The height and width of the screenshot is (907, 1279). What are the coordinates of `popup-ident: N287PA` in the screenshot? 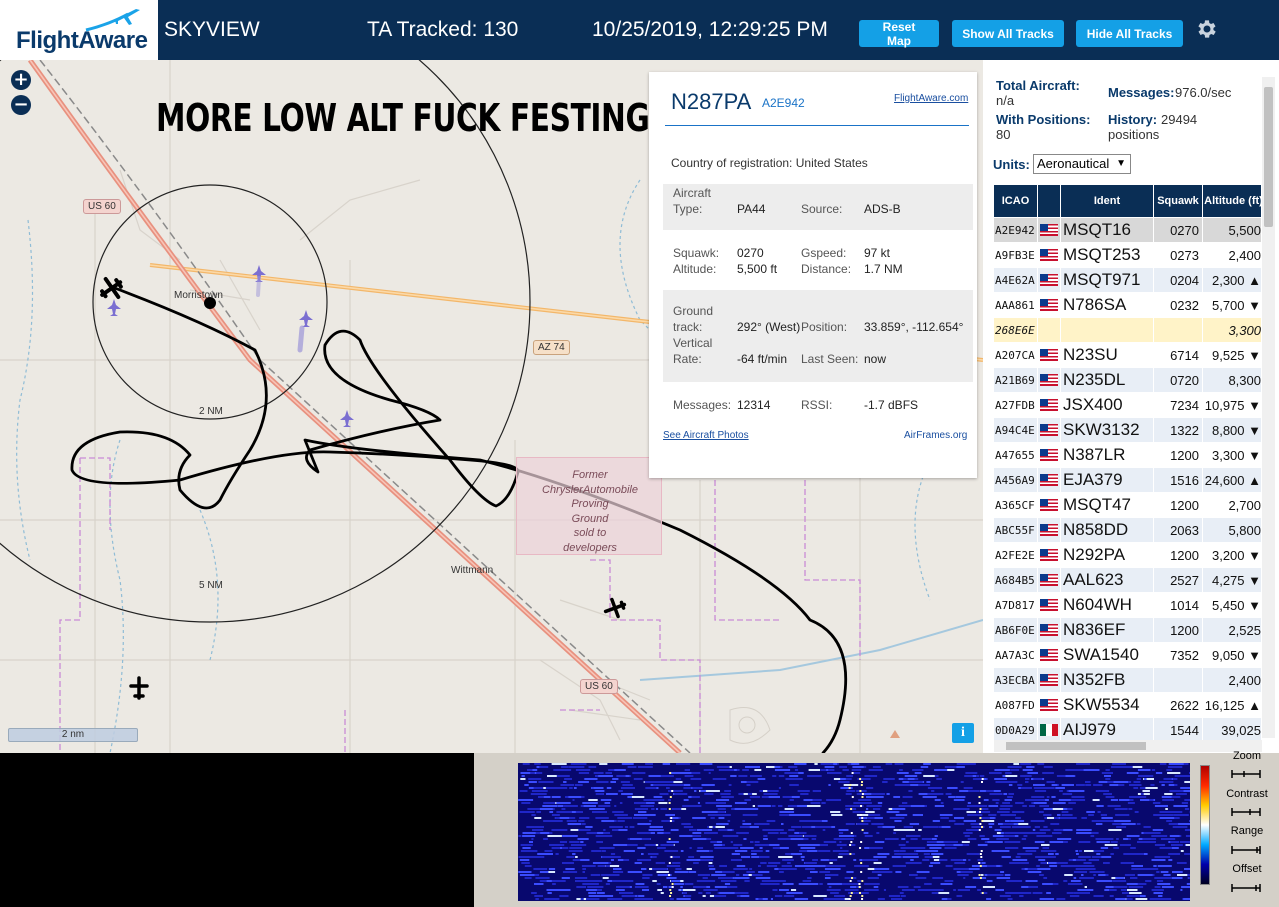 It's located at (711, 101).